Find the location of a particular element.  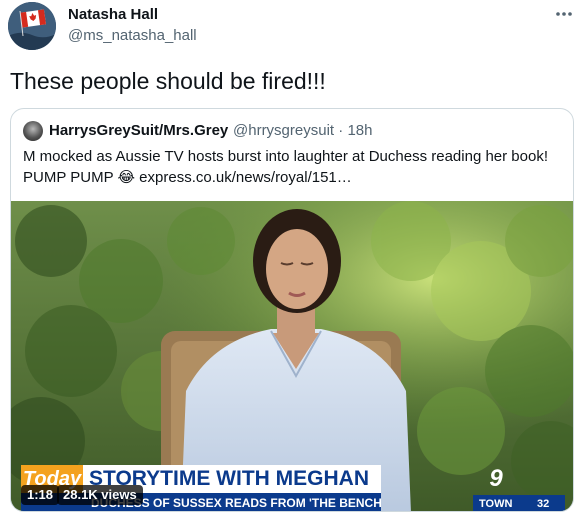

quoted-author-handle: @hrrysgreysuit is located at coordinates (283, 130).